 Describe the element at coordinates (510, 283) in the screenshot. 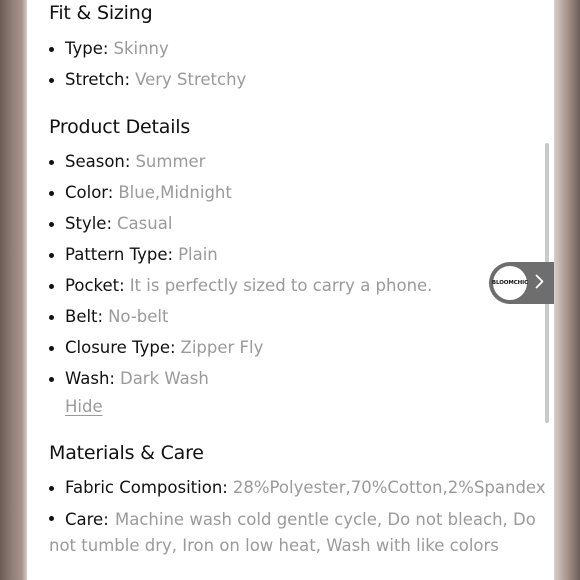

I see `brand-logo: BLOOMCHIC` at that location.